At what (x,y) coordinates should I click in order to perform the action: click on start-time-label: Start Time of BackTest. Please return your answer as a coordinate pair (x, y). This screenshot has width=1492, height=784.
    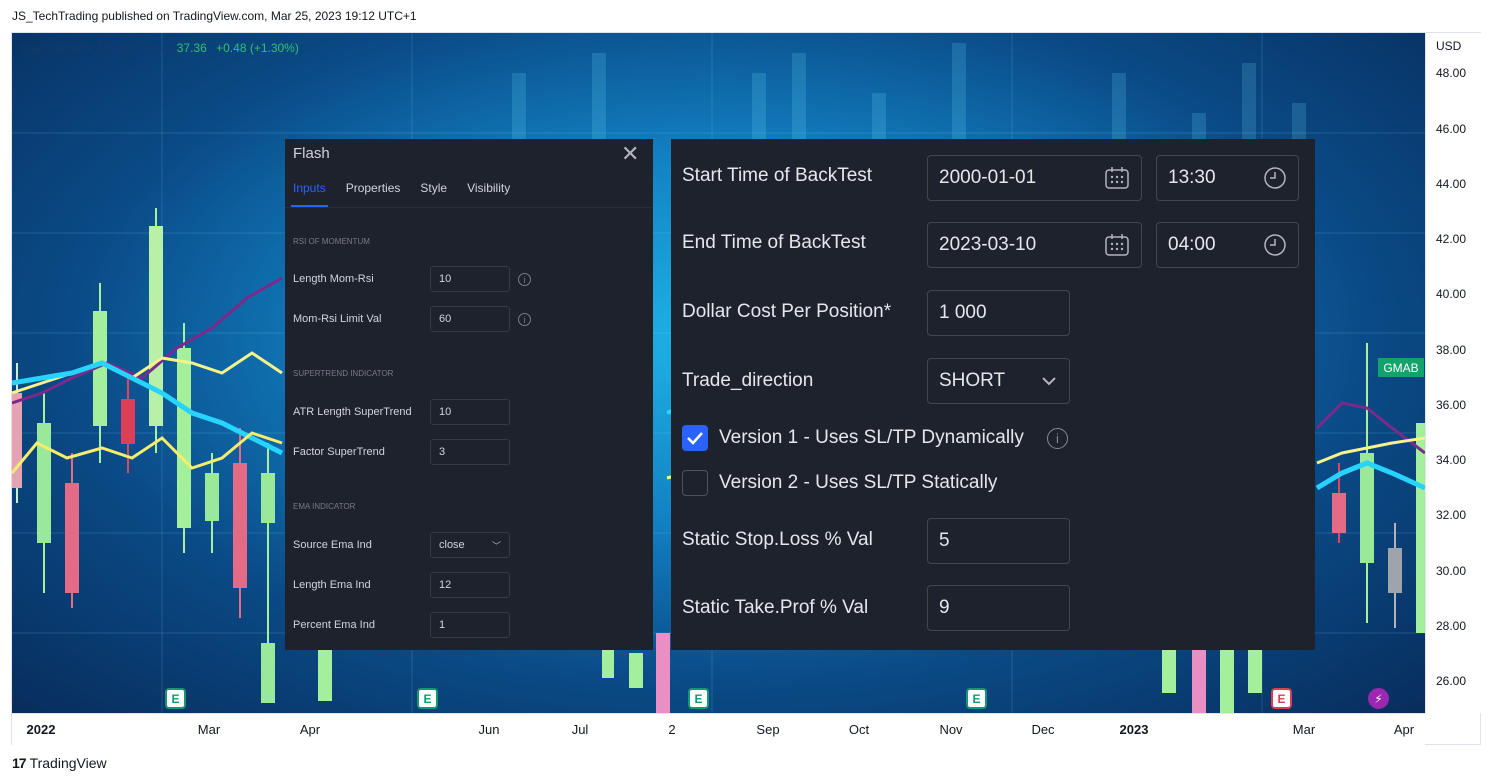
    Looking at the image, I should click on (777, 175).